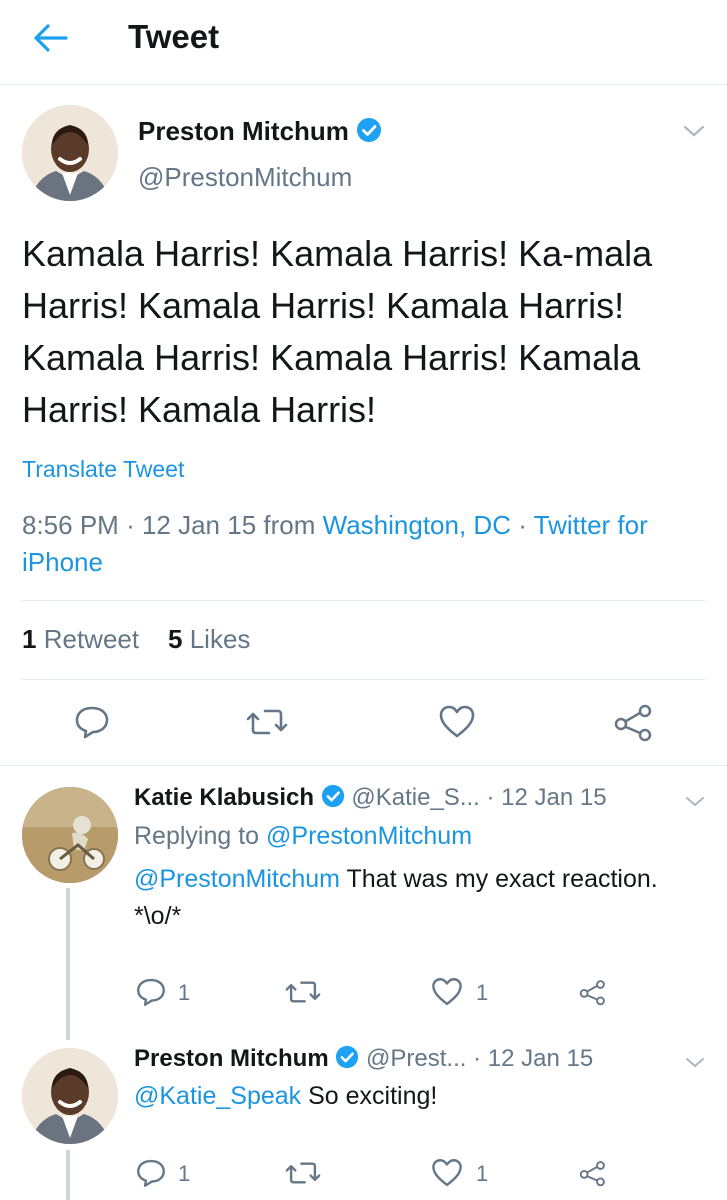 The height and width of the screenshot is (1200, 727). What do you see at coordinates (369, 1096) in the screenshot?
I see `reply-body: So exciting!` at bounding box center [369, 1096].